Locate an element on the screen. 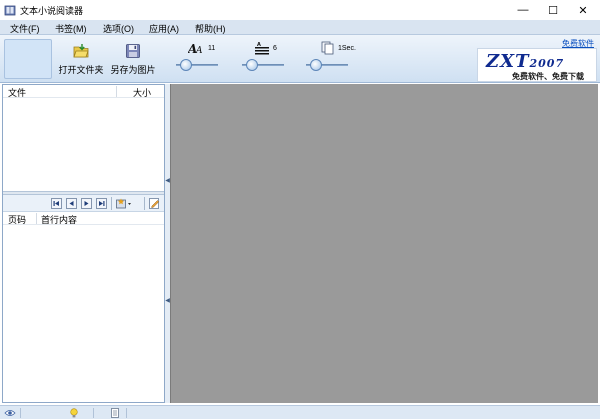 The width and height of the screenshot is (600, 419). svg-text: A is located at coordinates (199, 50).